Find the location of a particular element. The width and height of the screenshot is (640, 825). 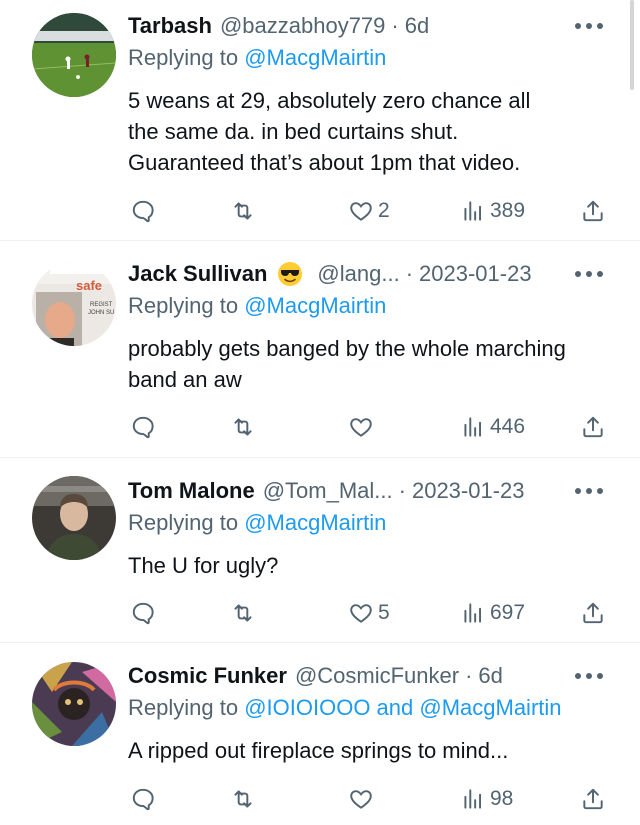

like-button: 5 is located at coordinates (369, 613).